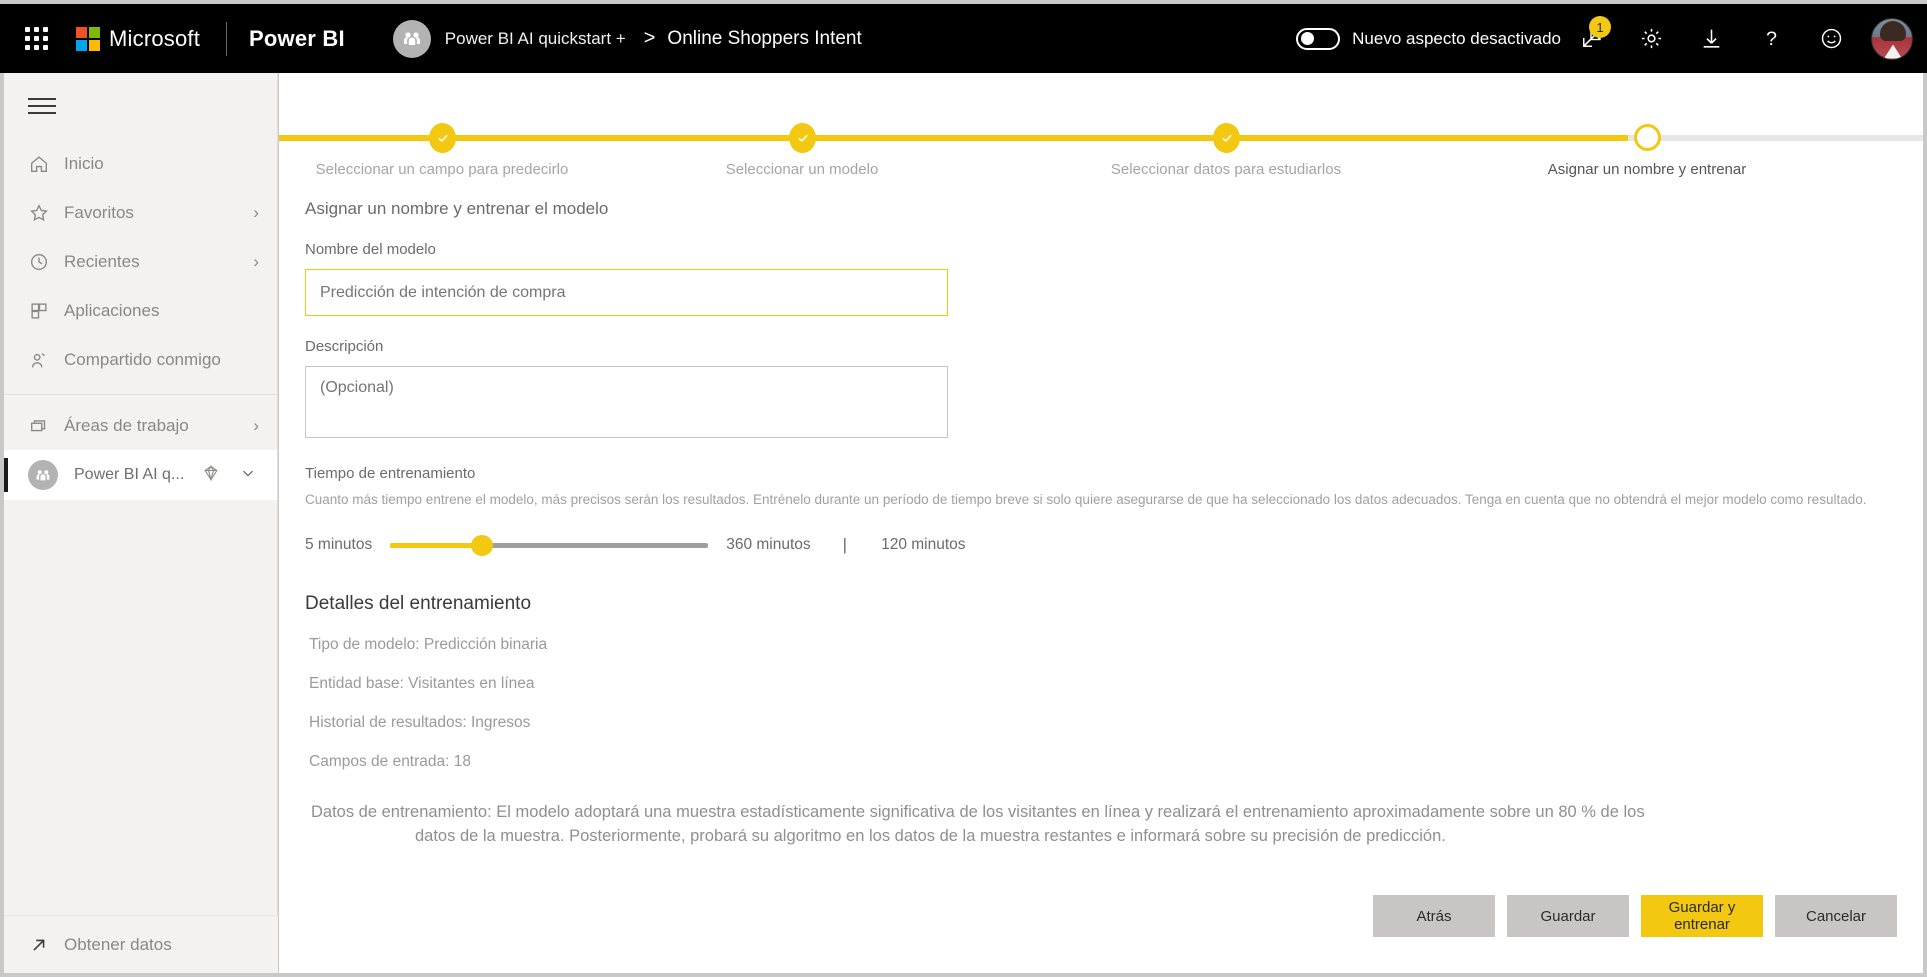 This screenshot has width=1927, height=977. I want to click on model-name-input, so click(626, 292).